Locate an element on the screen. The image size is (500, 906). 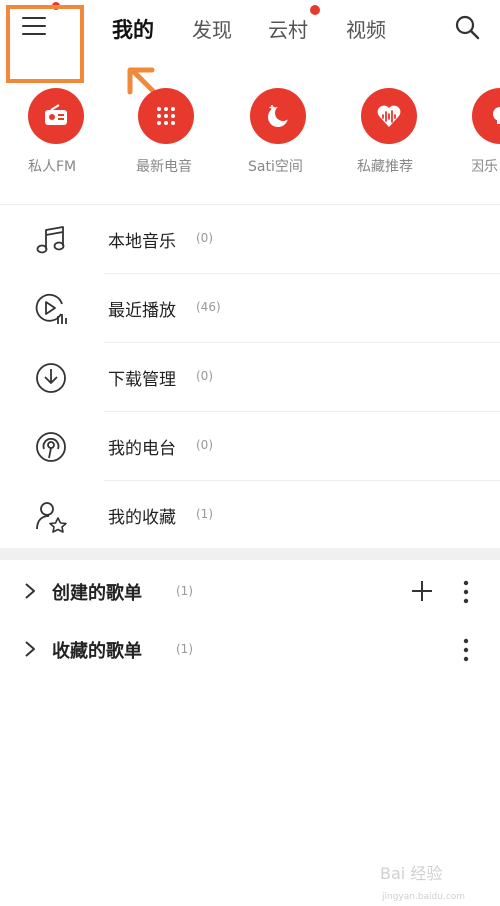
bulb-icon is located at coordinates (496, 115).